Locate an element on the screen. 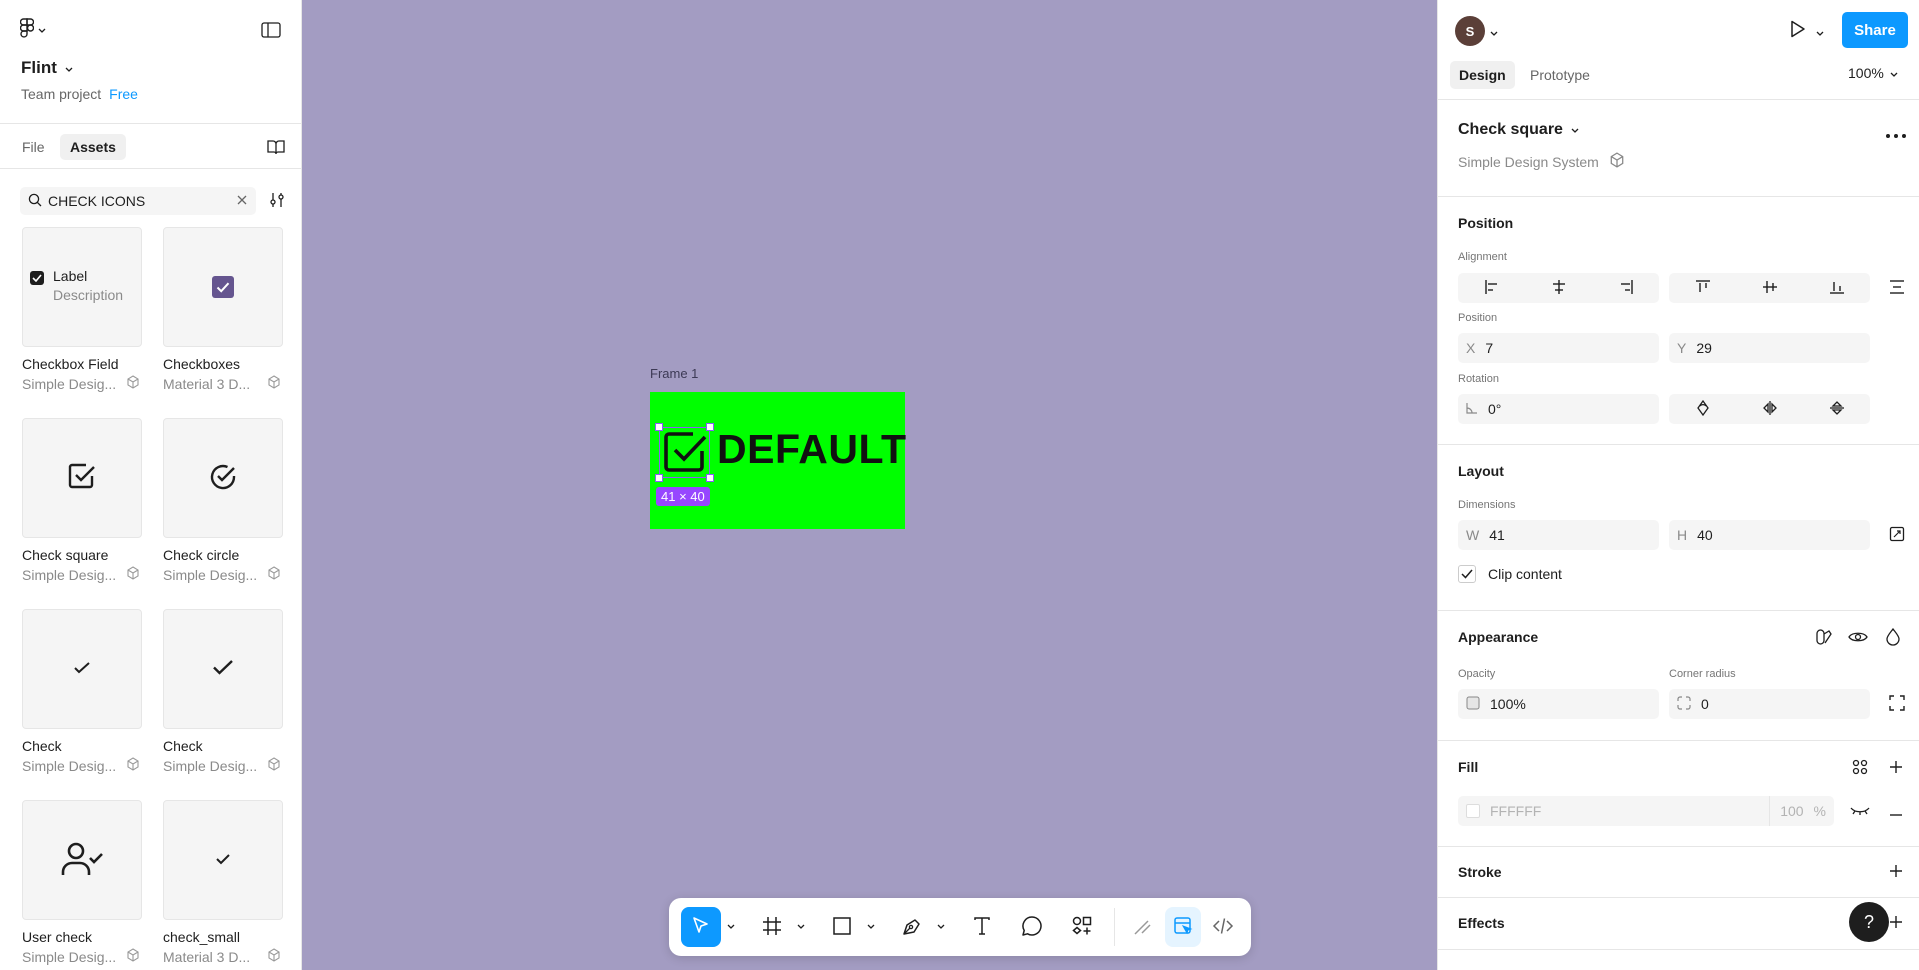 This screenshot has height=970, width=1919. search-input: CHECK ICONS is located at coordinates (139, 201).